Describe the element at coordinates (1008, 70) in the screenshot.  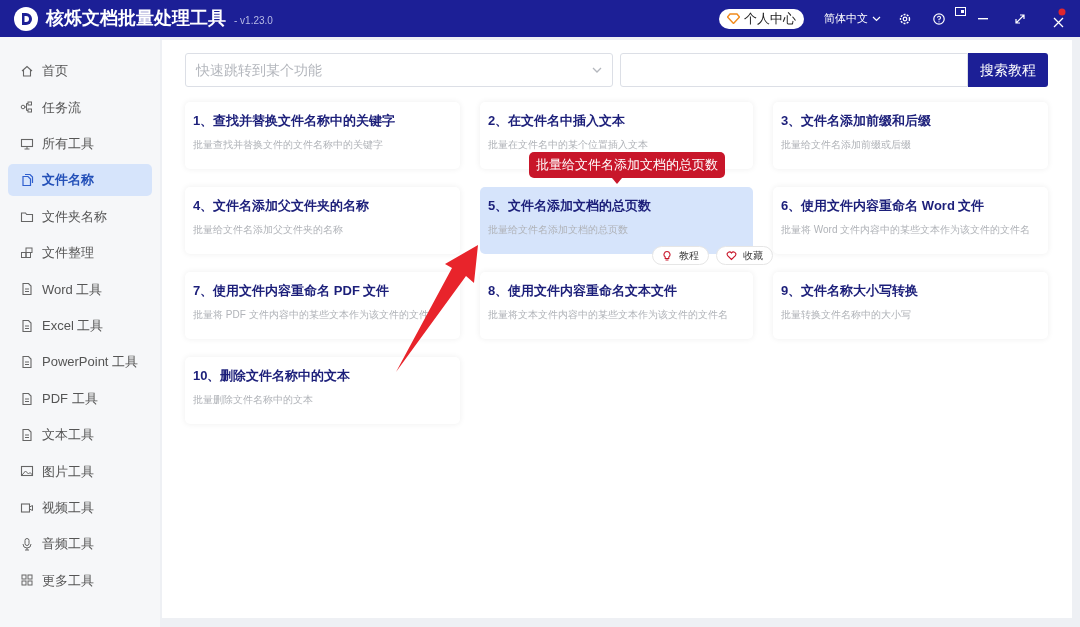
I see `search-tutorial-button: 搜索教程` at that location.